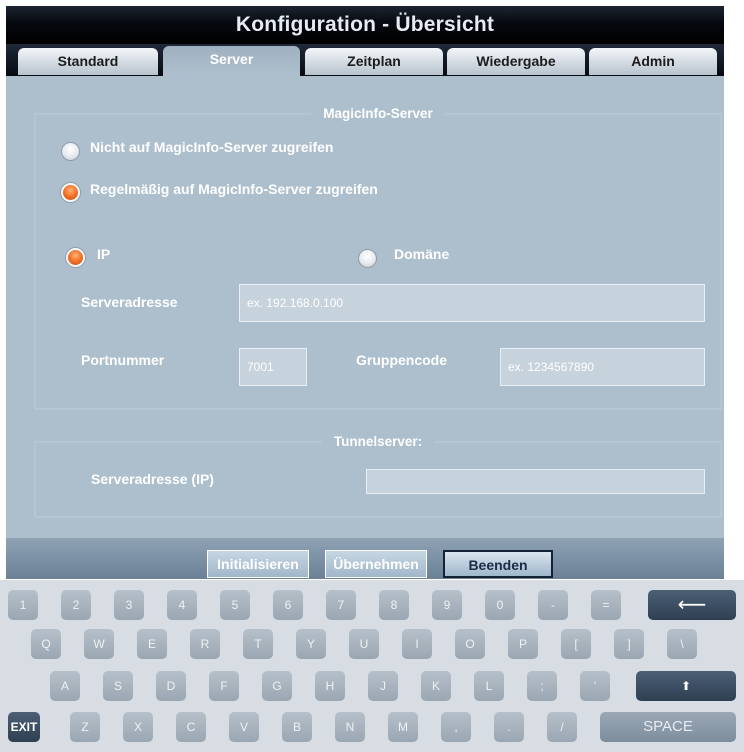  Describe the element at coordinates (123, 360) in the screenshot. I see `port-label: Portnummer` at that location.